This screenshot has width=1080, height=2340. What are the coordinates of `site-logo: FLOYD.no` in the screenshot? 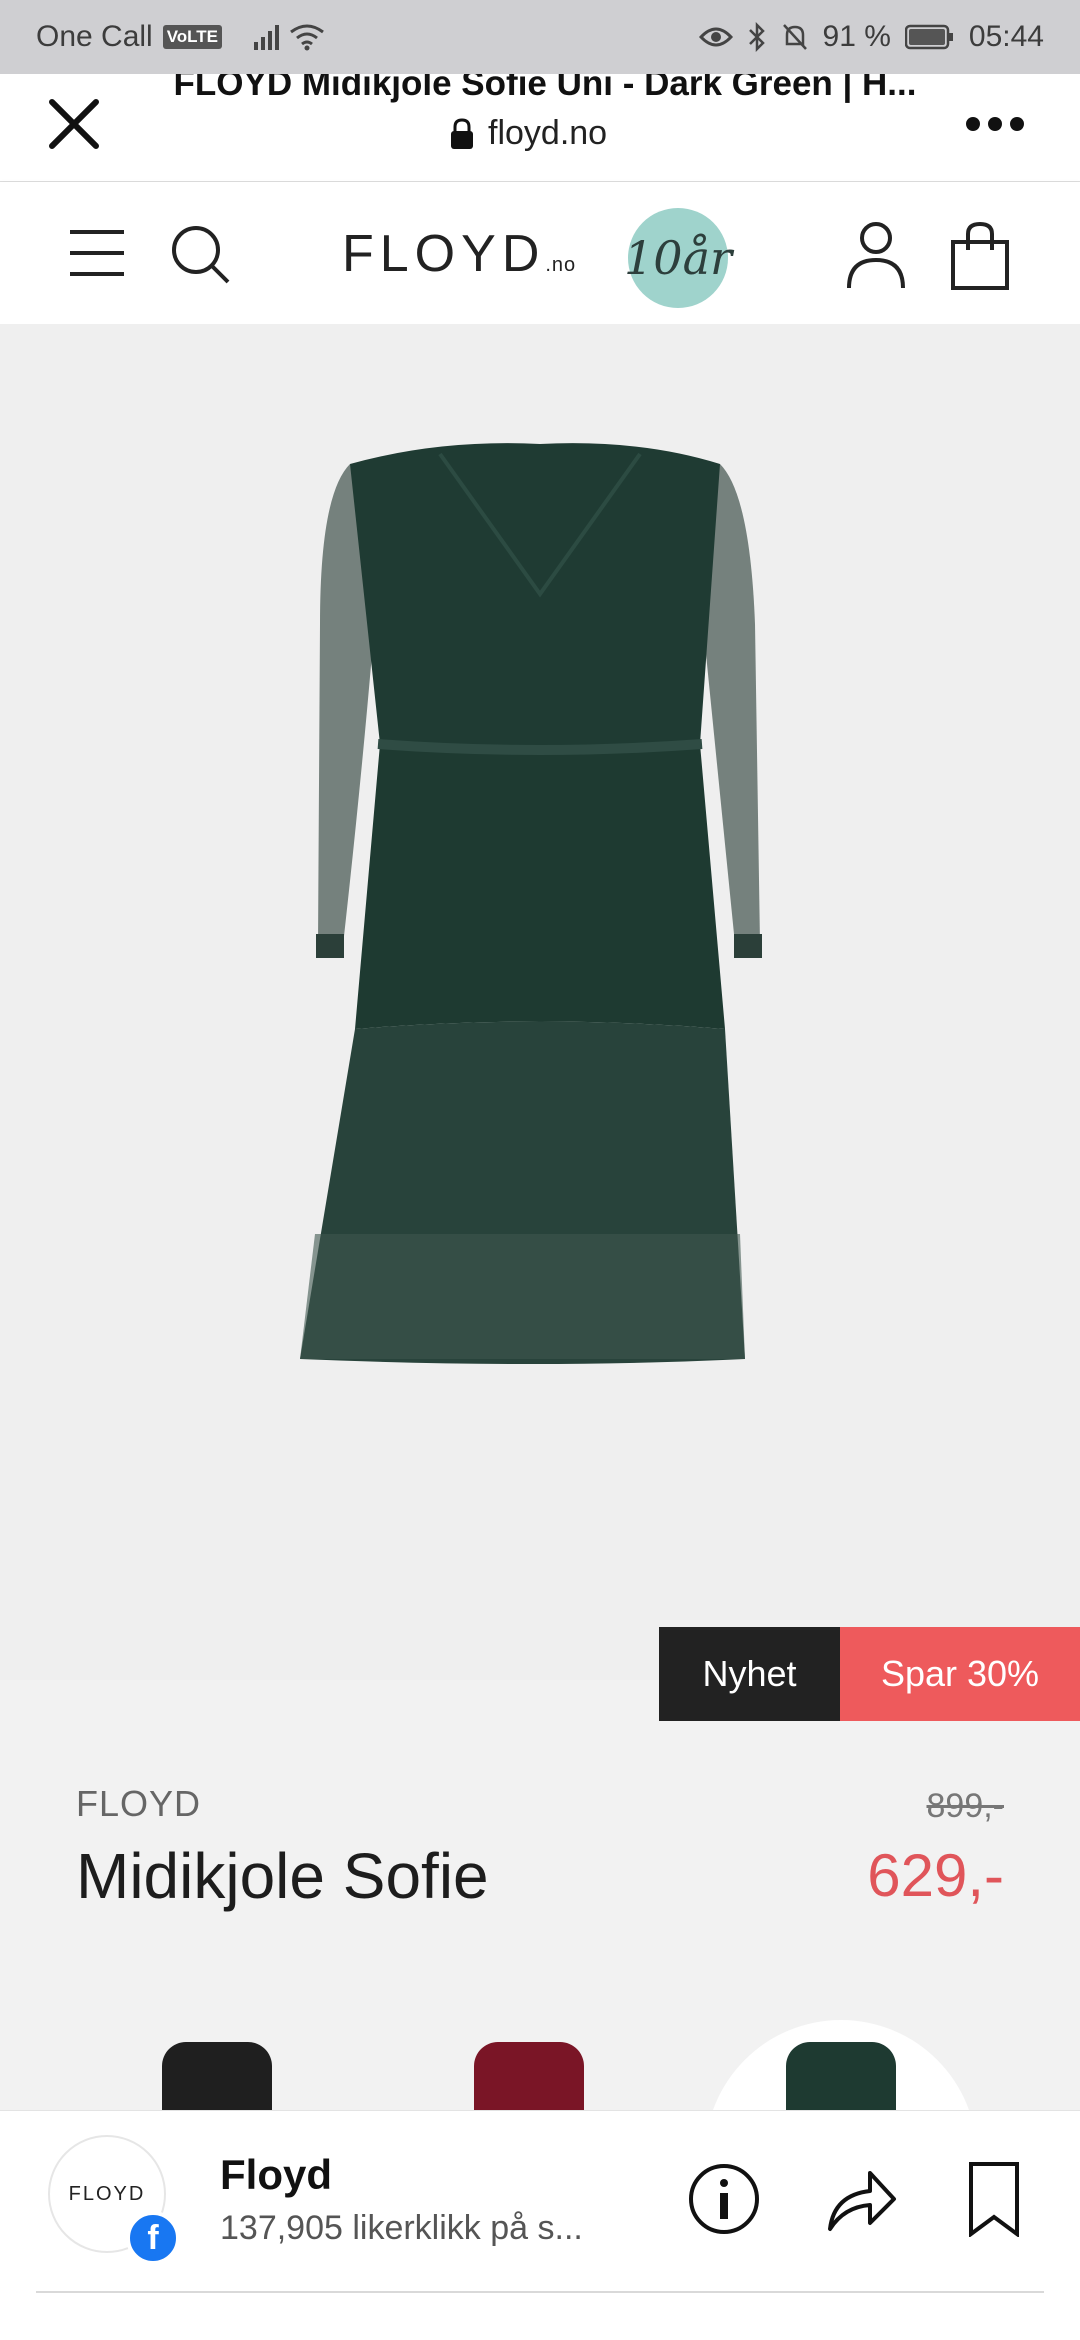 It's located at (459, 254).